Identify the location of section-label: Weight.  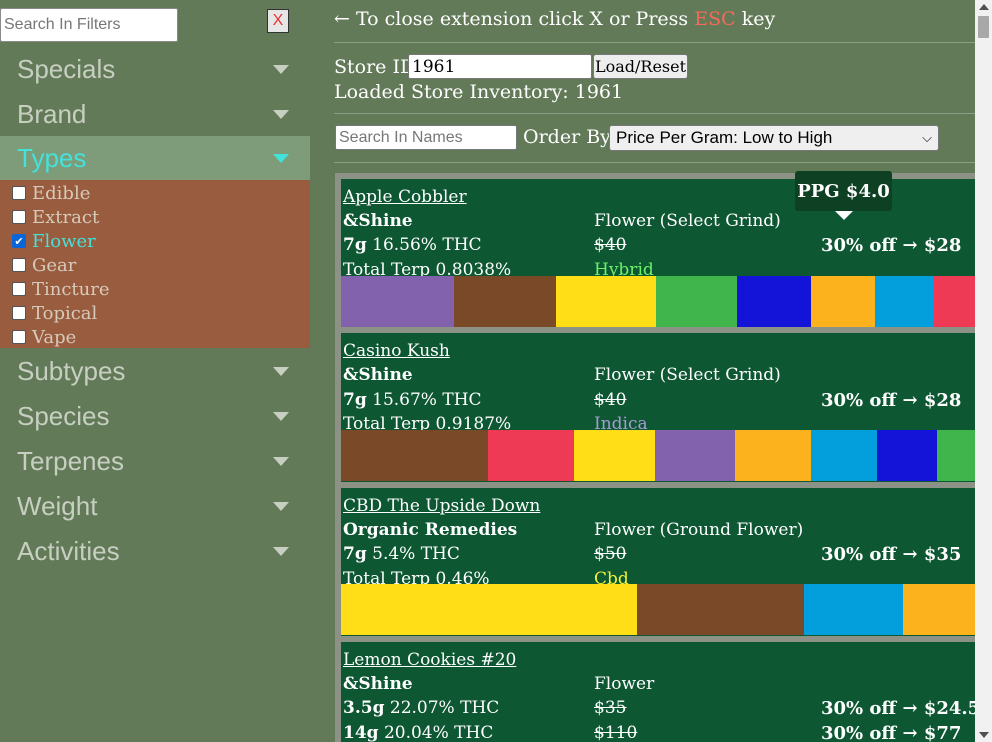
(57, 506).